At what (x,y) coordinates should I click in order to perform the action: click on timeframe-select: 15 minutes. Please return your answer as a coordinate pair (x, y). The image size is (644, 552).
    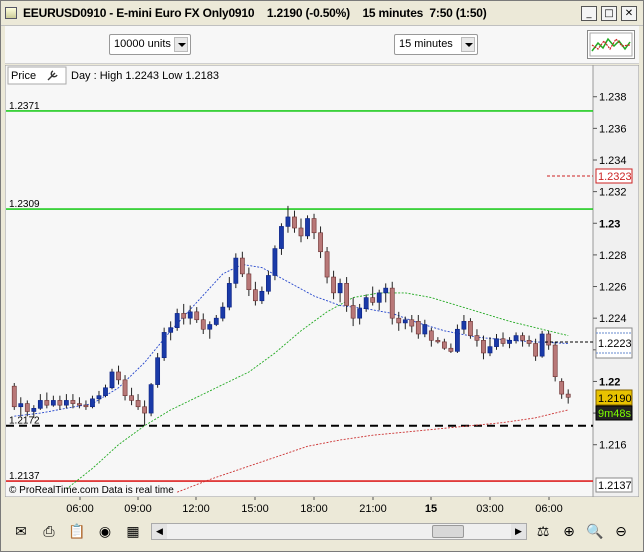
    Looking at the image, I should click on (436, 44).